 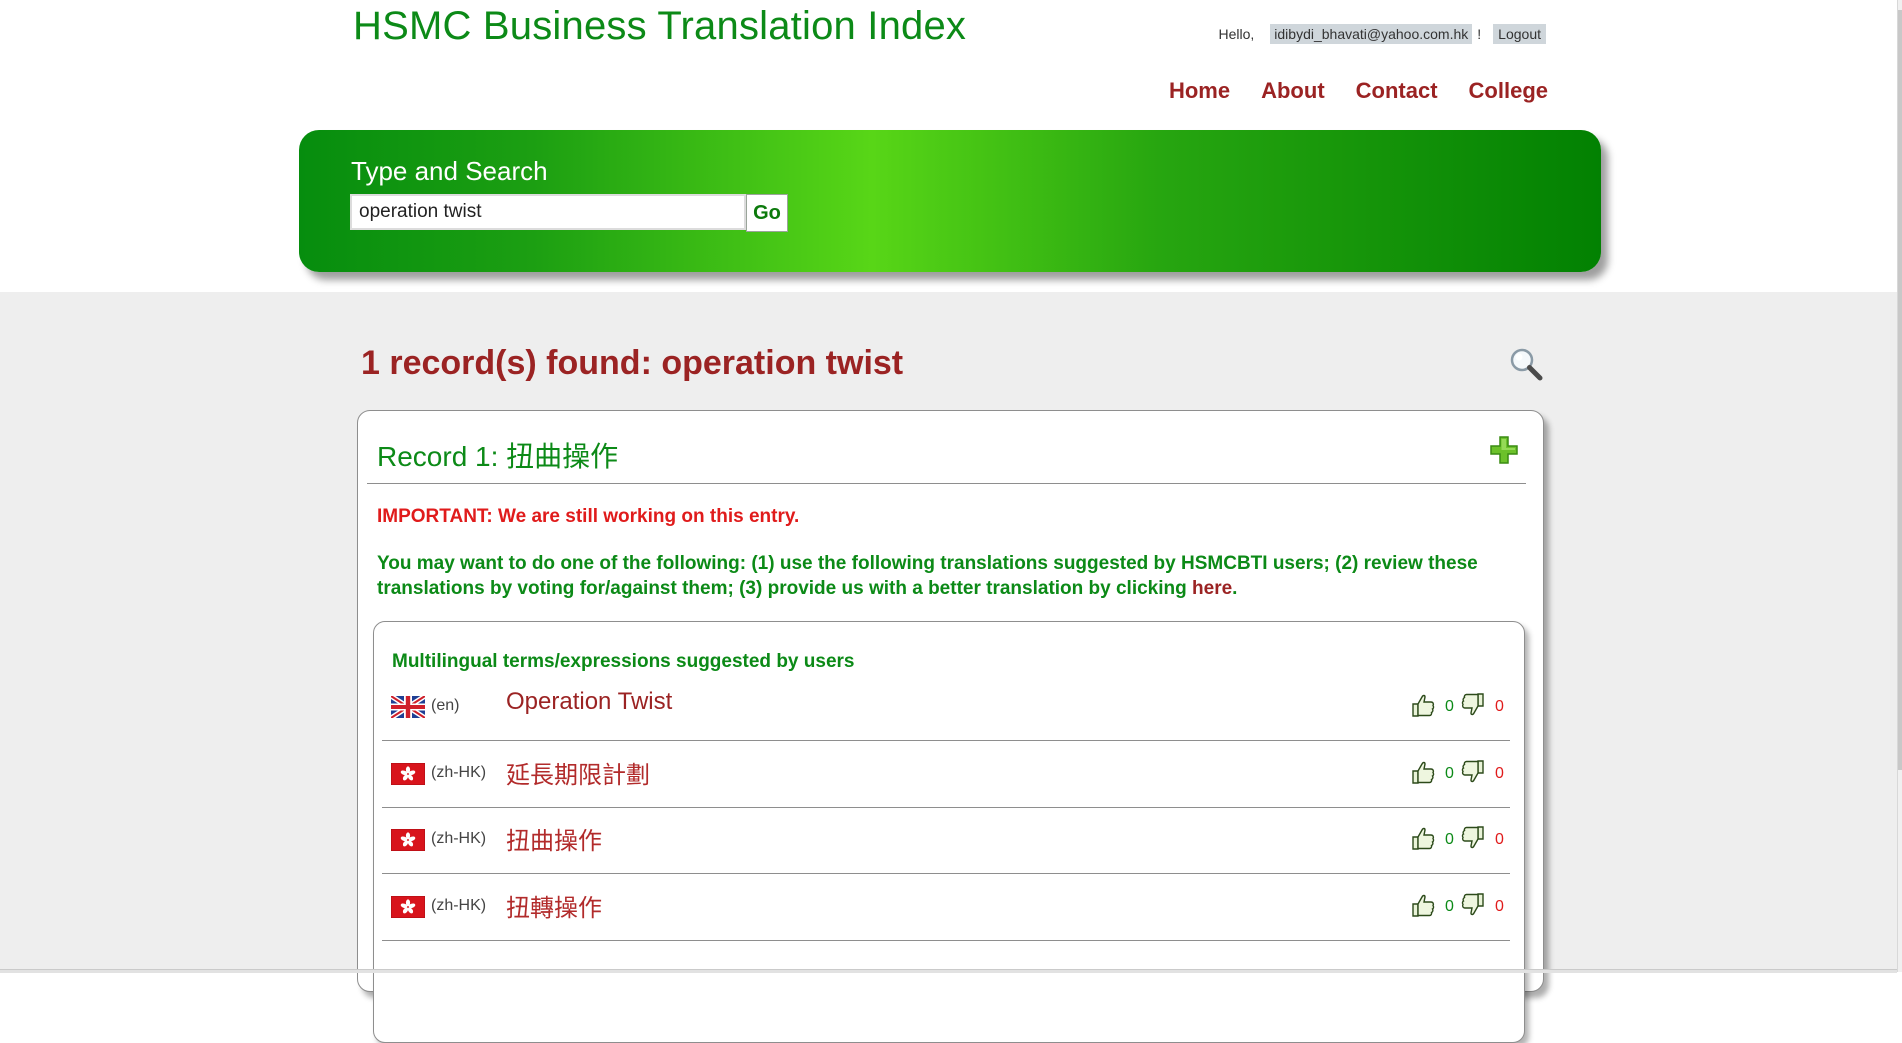 I want to click on magnifier-icon, so click(x=1526, y=364).